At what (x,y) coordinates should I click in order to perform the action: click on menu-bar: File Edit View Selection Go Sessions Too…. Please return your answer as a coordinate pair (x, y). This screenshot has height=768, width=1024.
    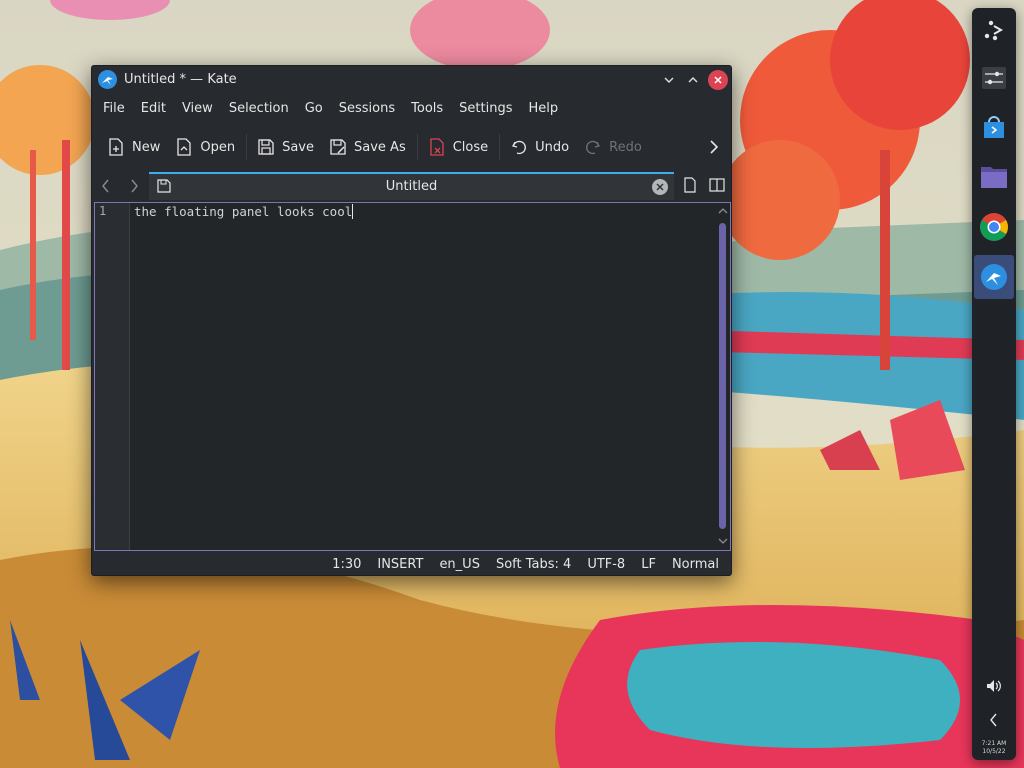
    Looking at the image, I should click on (411, 109).